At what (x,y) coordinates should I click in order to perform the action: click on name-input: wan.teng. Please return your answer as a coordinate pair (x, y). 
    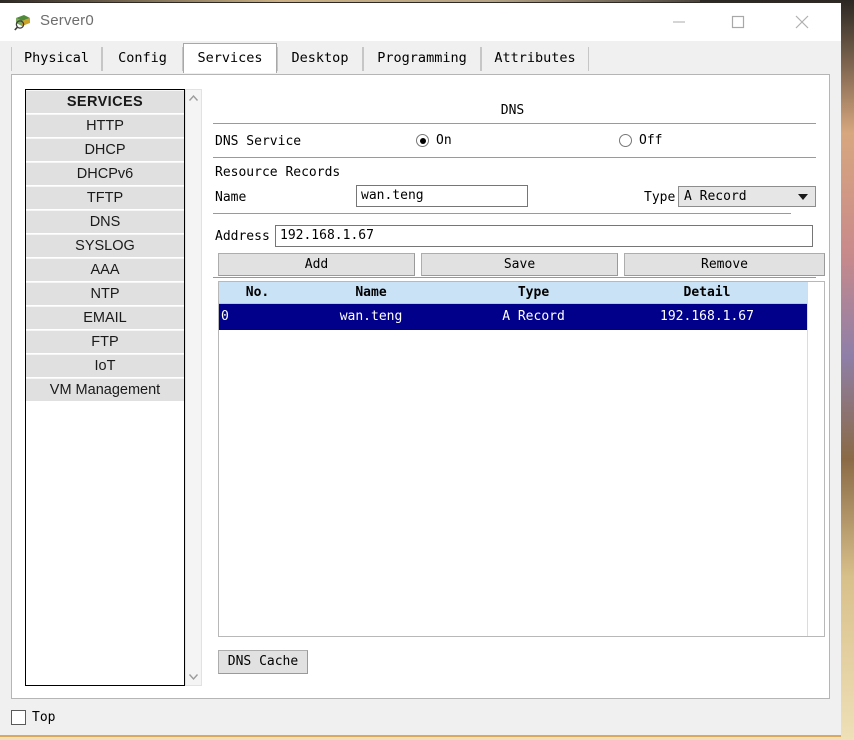
    Looking at the image, I should click on (442, 196).